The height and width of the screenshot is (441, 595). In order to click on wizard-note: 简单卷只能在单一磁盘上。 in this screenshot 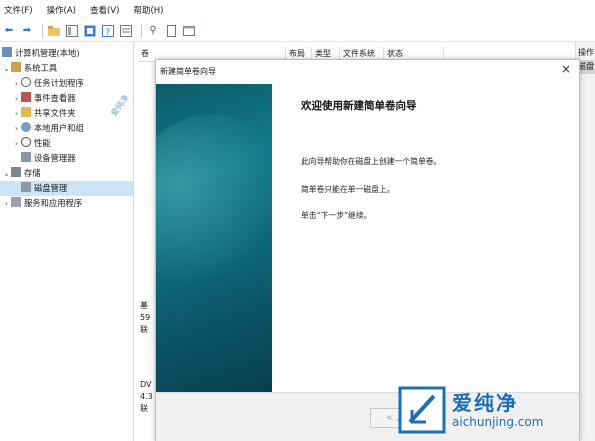, I will do `click(348, 189)`.